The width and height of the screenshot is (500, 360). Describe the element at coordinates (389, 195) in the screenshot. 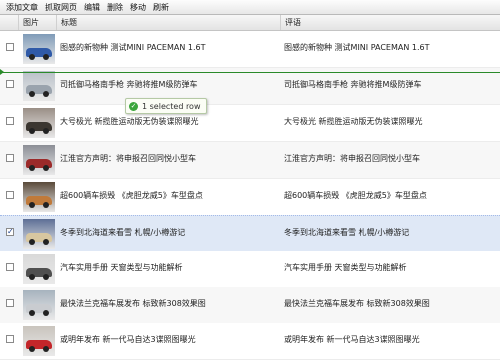

I see `row-summary: 超600辆车损毁 《虎胆龙威5》车型盘点` at that location.